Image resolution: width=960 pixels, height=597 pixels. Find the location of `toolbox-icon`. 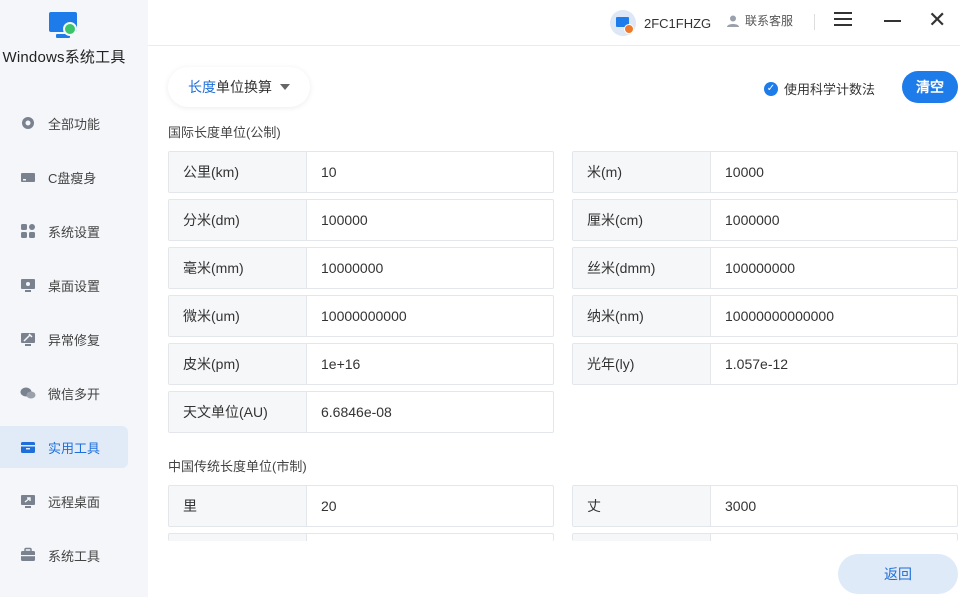

toolbox-icon is located at coordinates (28, 447).